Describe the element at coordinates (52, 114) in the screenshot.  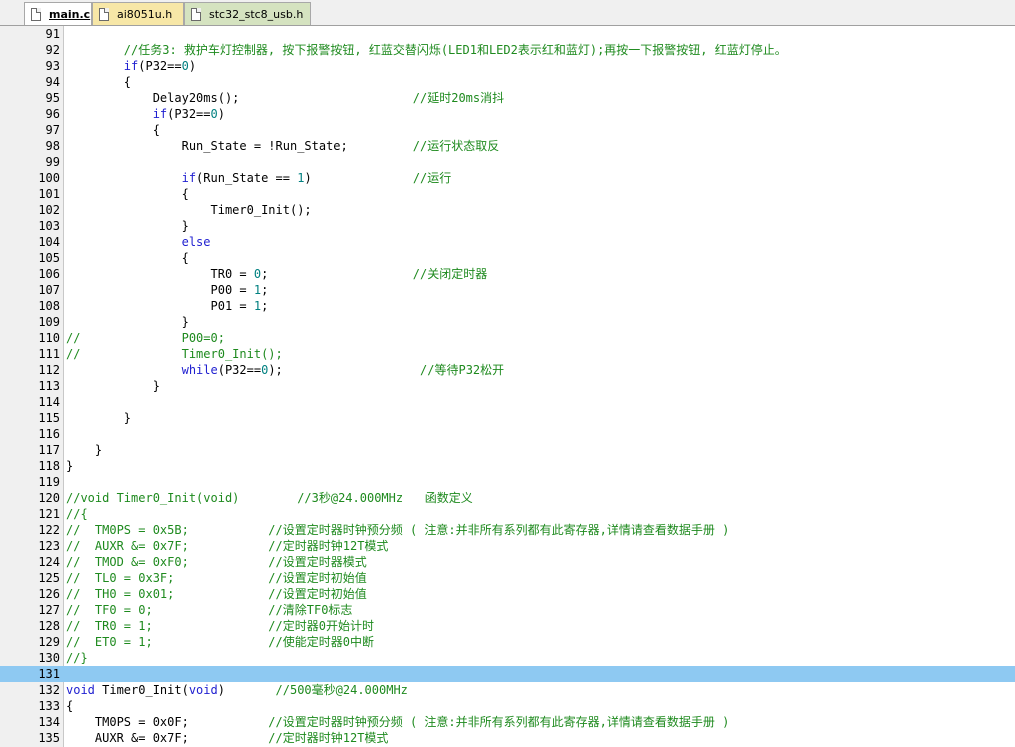
I see `line-number: 96` at that location.